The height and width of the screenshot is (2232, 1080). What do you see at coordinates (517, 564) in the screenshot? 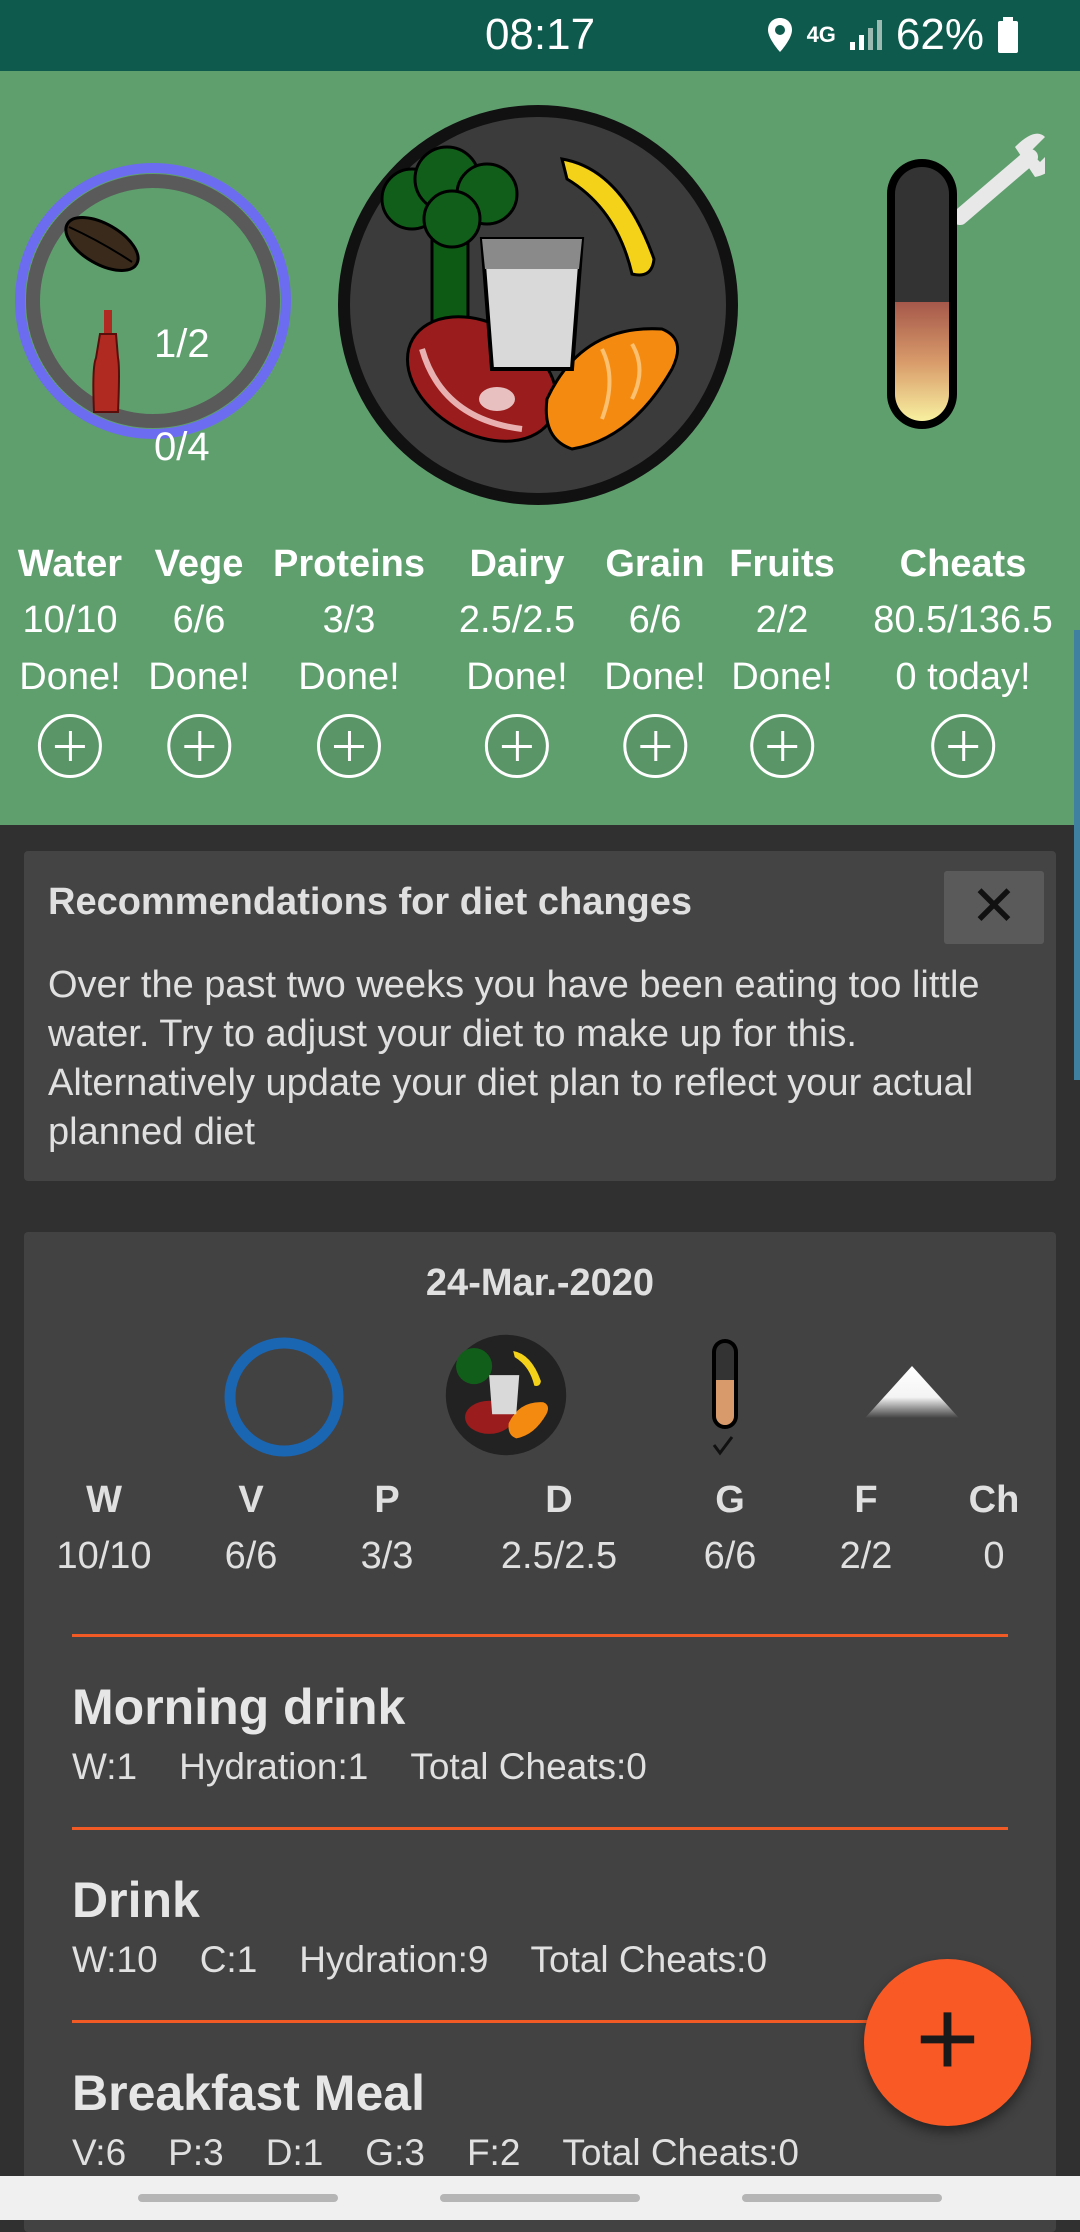
I see `column-dairy-label: Dairy` at bounding box center [517, 564].